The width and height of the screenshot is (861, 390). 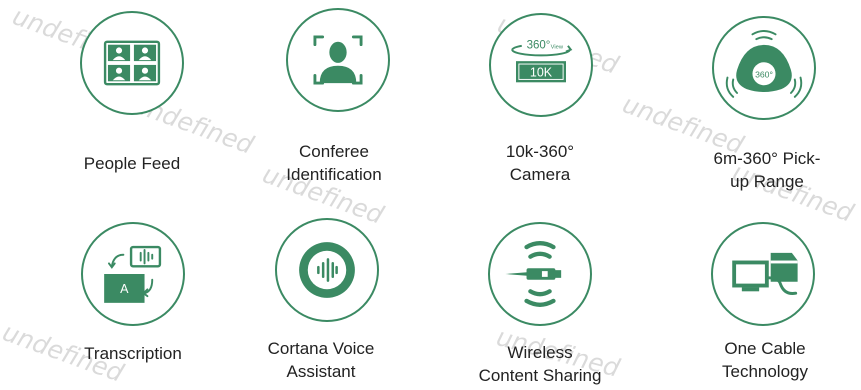 What do you see at coordinates (540, 274) in the screenshot?
I see `wireless-sharing-icon` at bounding box center [540, 274].